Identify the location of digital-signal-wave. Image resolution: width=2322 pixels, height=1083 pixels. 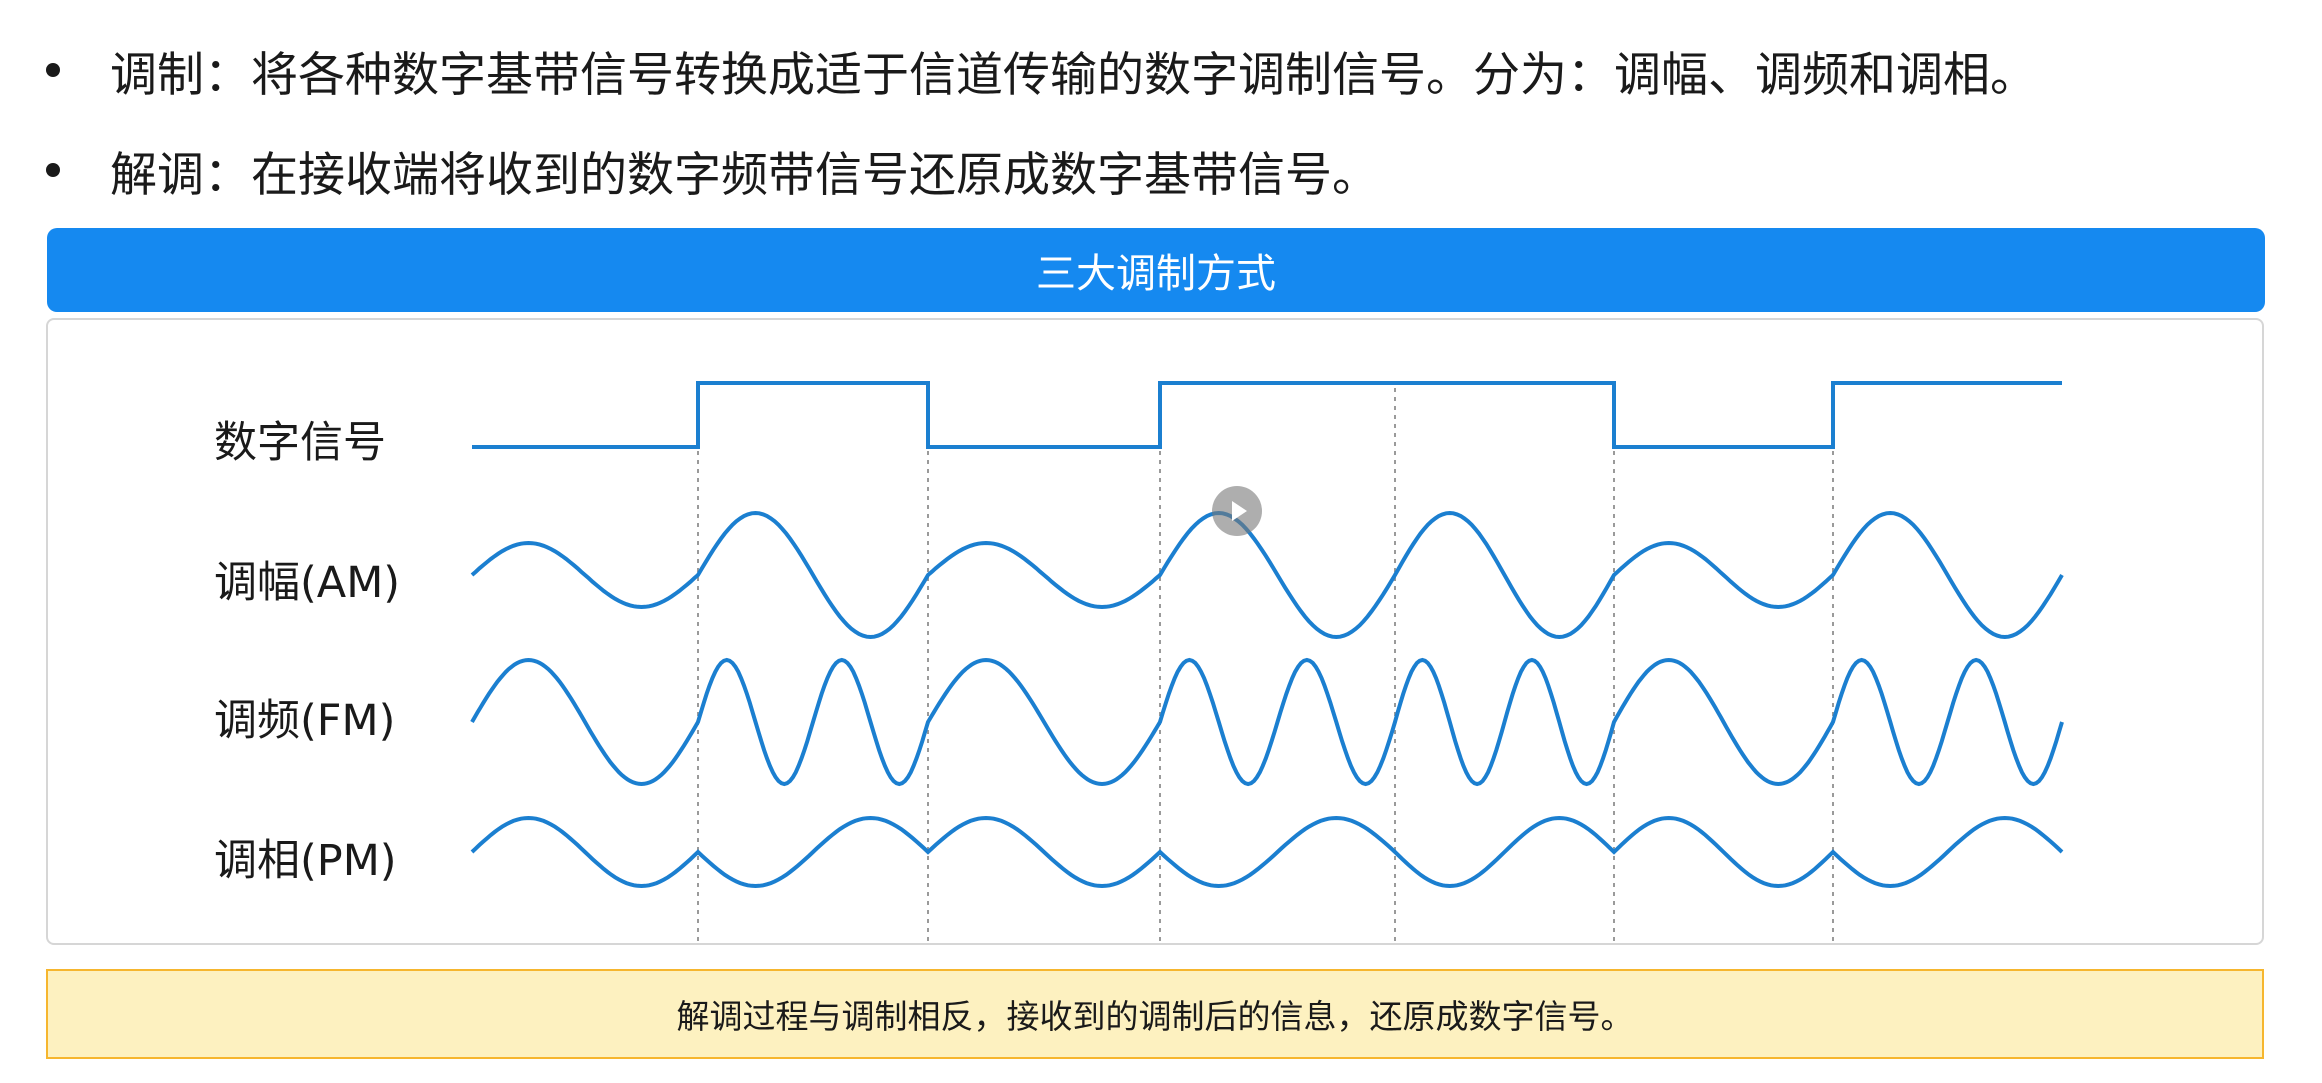
(1267, 415).